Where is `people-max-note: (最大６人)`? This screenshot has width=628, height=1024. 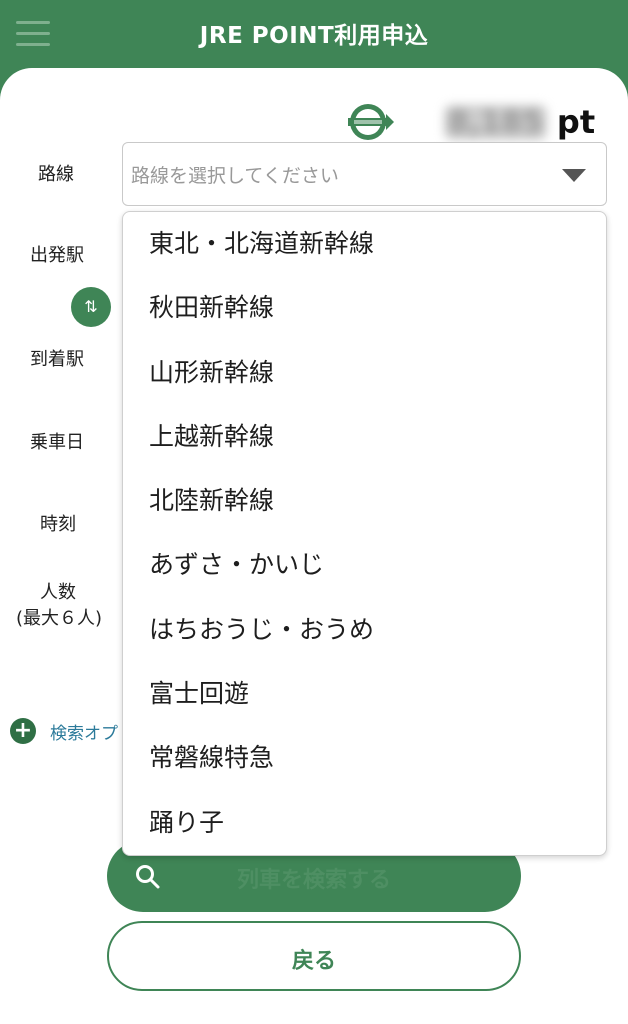
people-max-note: (最大６人) is located at coordinates (59, 618).